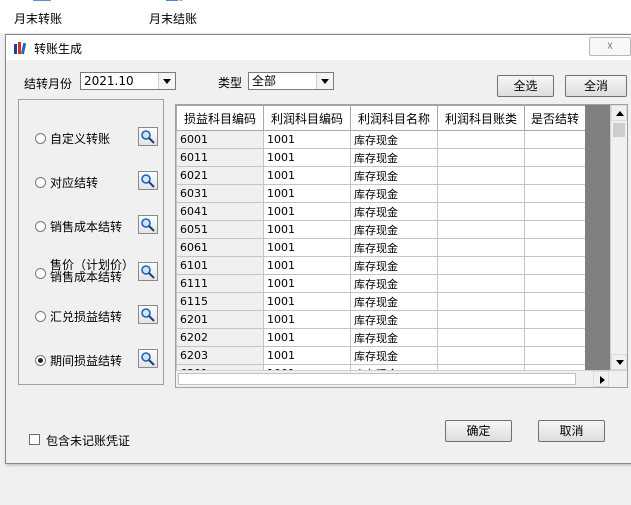  Describe the element at coordinates (92, 318) in the screenshot. I see `option-exchange-gain-loss-transfer: 汇兑损益结转` at that location.